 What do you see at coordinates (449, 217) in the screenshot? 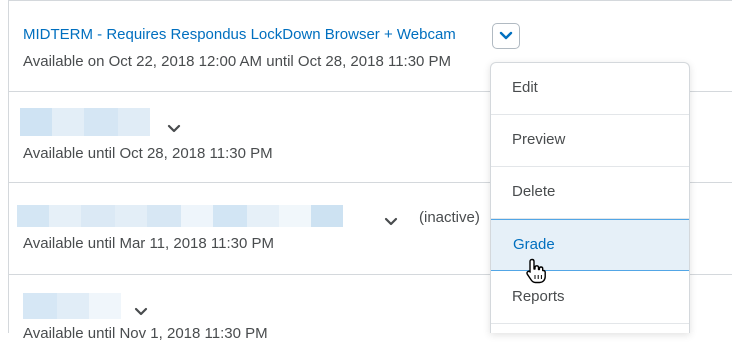
I see `status-badge: (inactive)` at bounding box center [449, 217].